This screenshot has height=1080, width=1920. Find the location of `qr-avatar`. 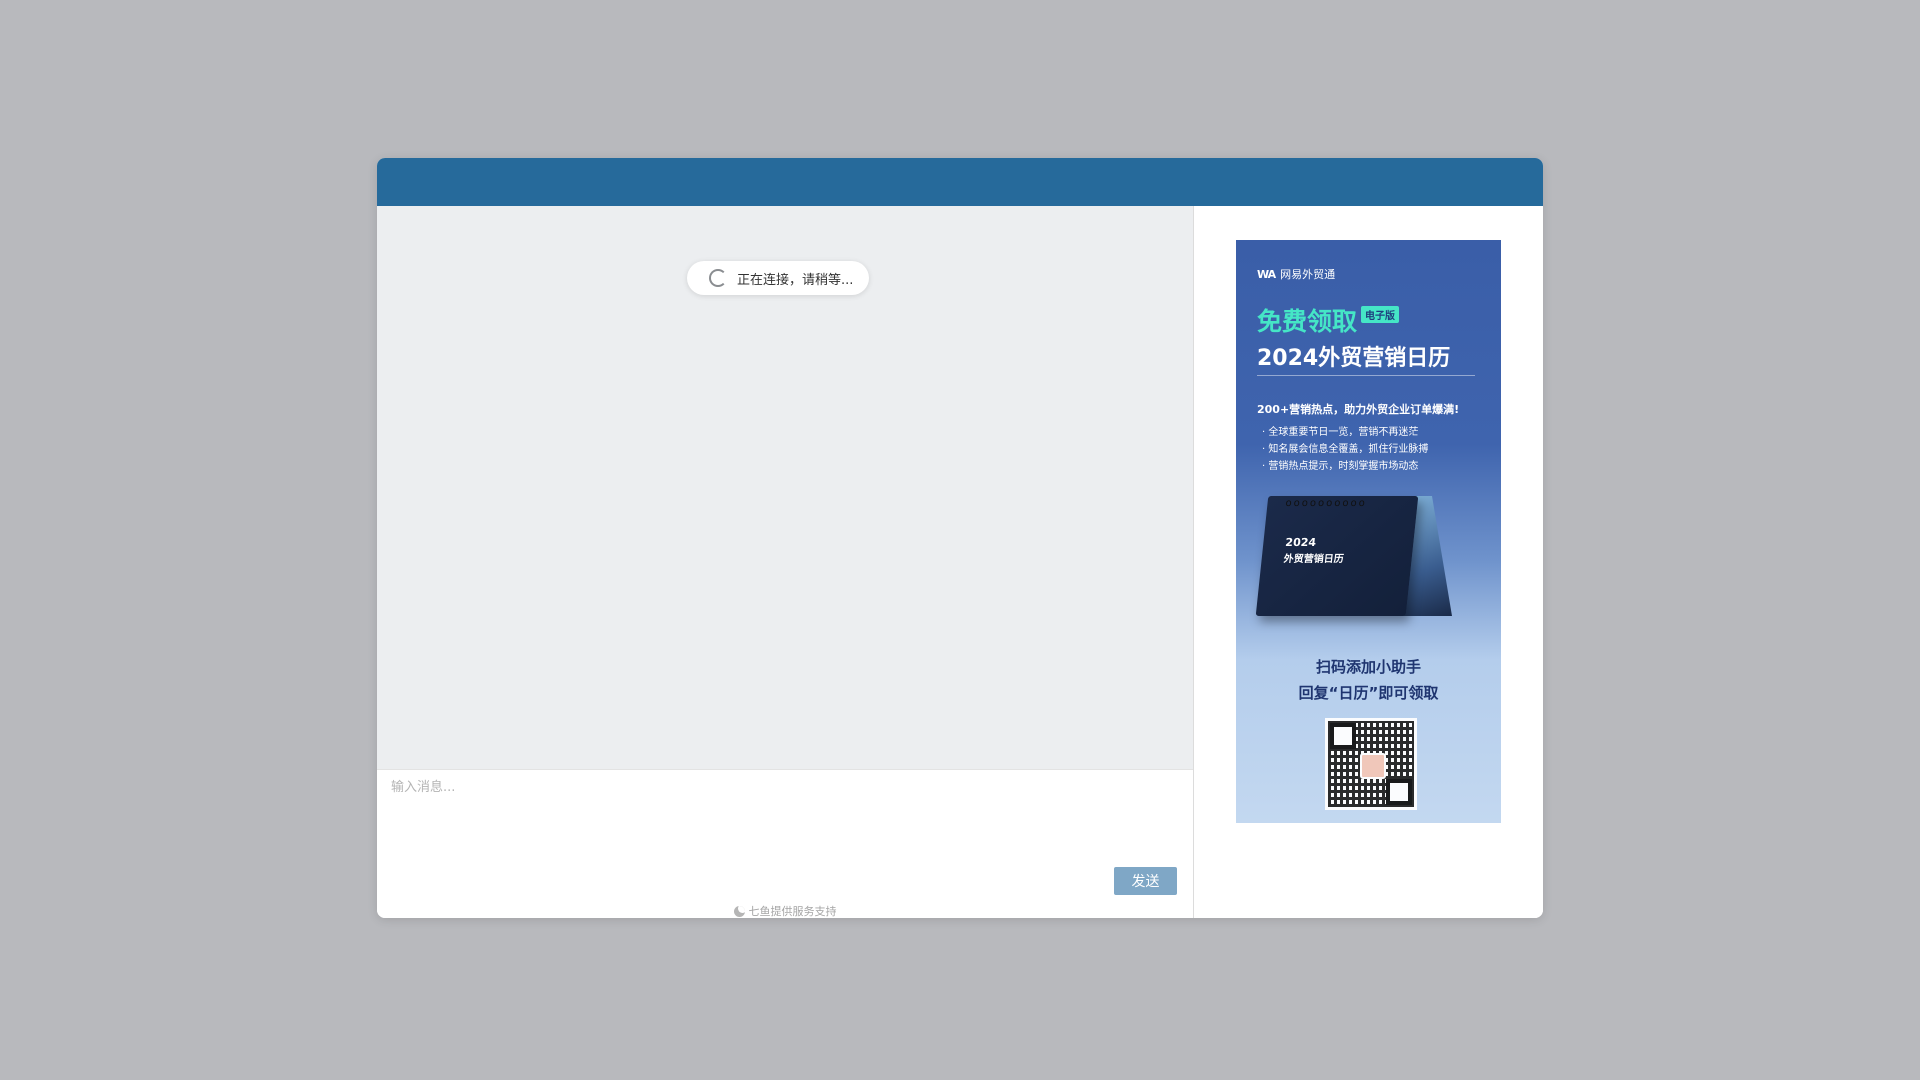

qr-avatar is located at coordinates (1373, 766).